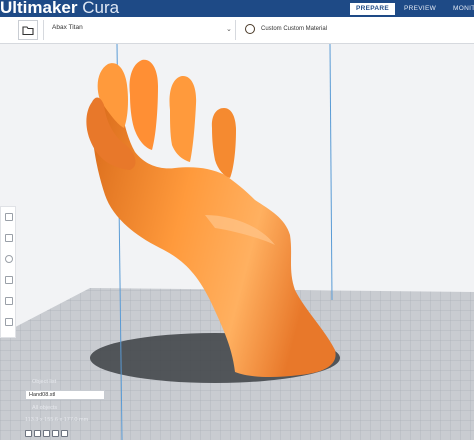  What do you see at coordinates (45, 408) in the screenshot?
I see `object-group-label: All objects` at bounding box center [45, 408].